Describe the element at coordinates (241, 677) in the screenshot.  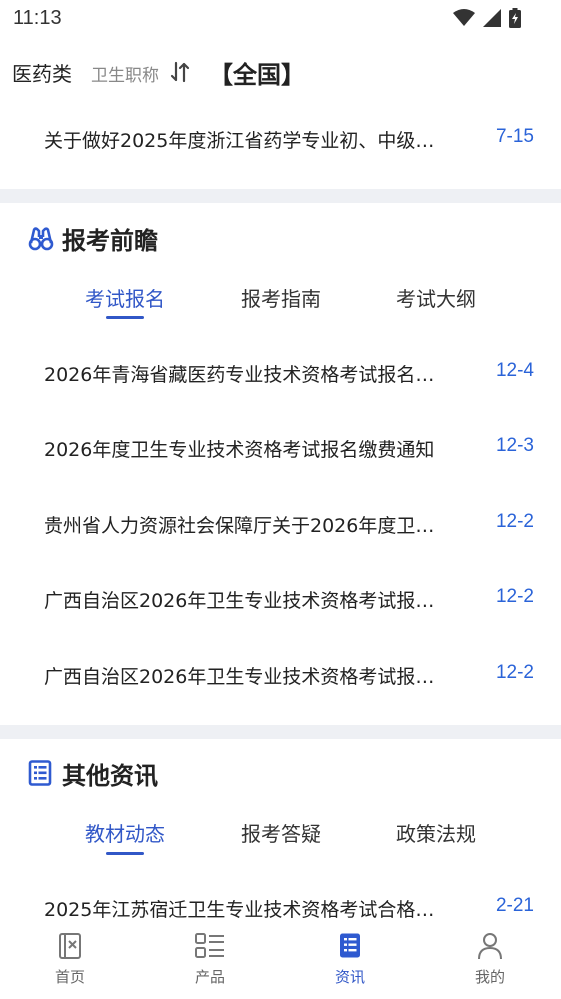
I see `news-title: 广西自治区2026年卫生专业技术资格考试报名须知` at that location.